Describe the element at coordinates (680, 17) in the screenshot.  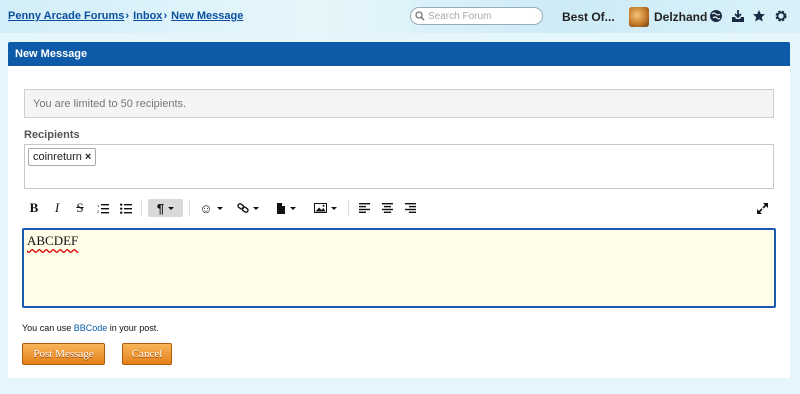
I see `username-link: Delzhand` at that location.